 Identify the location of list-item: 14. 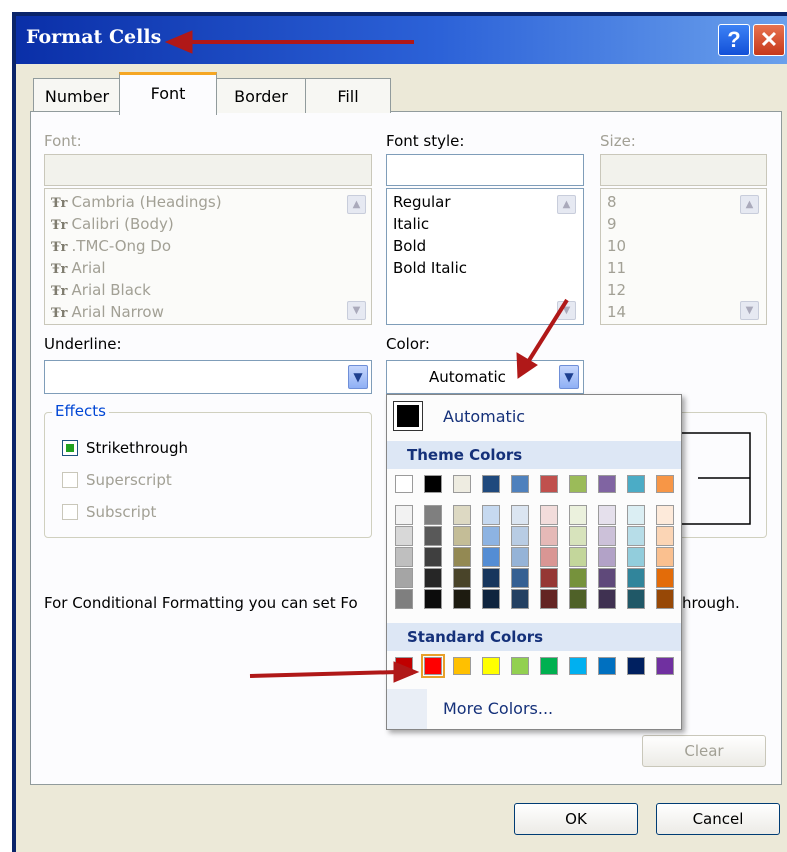
(616, 312).